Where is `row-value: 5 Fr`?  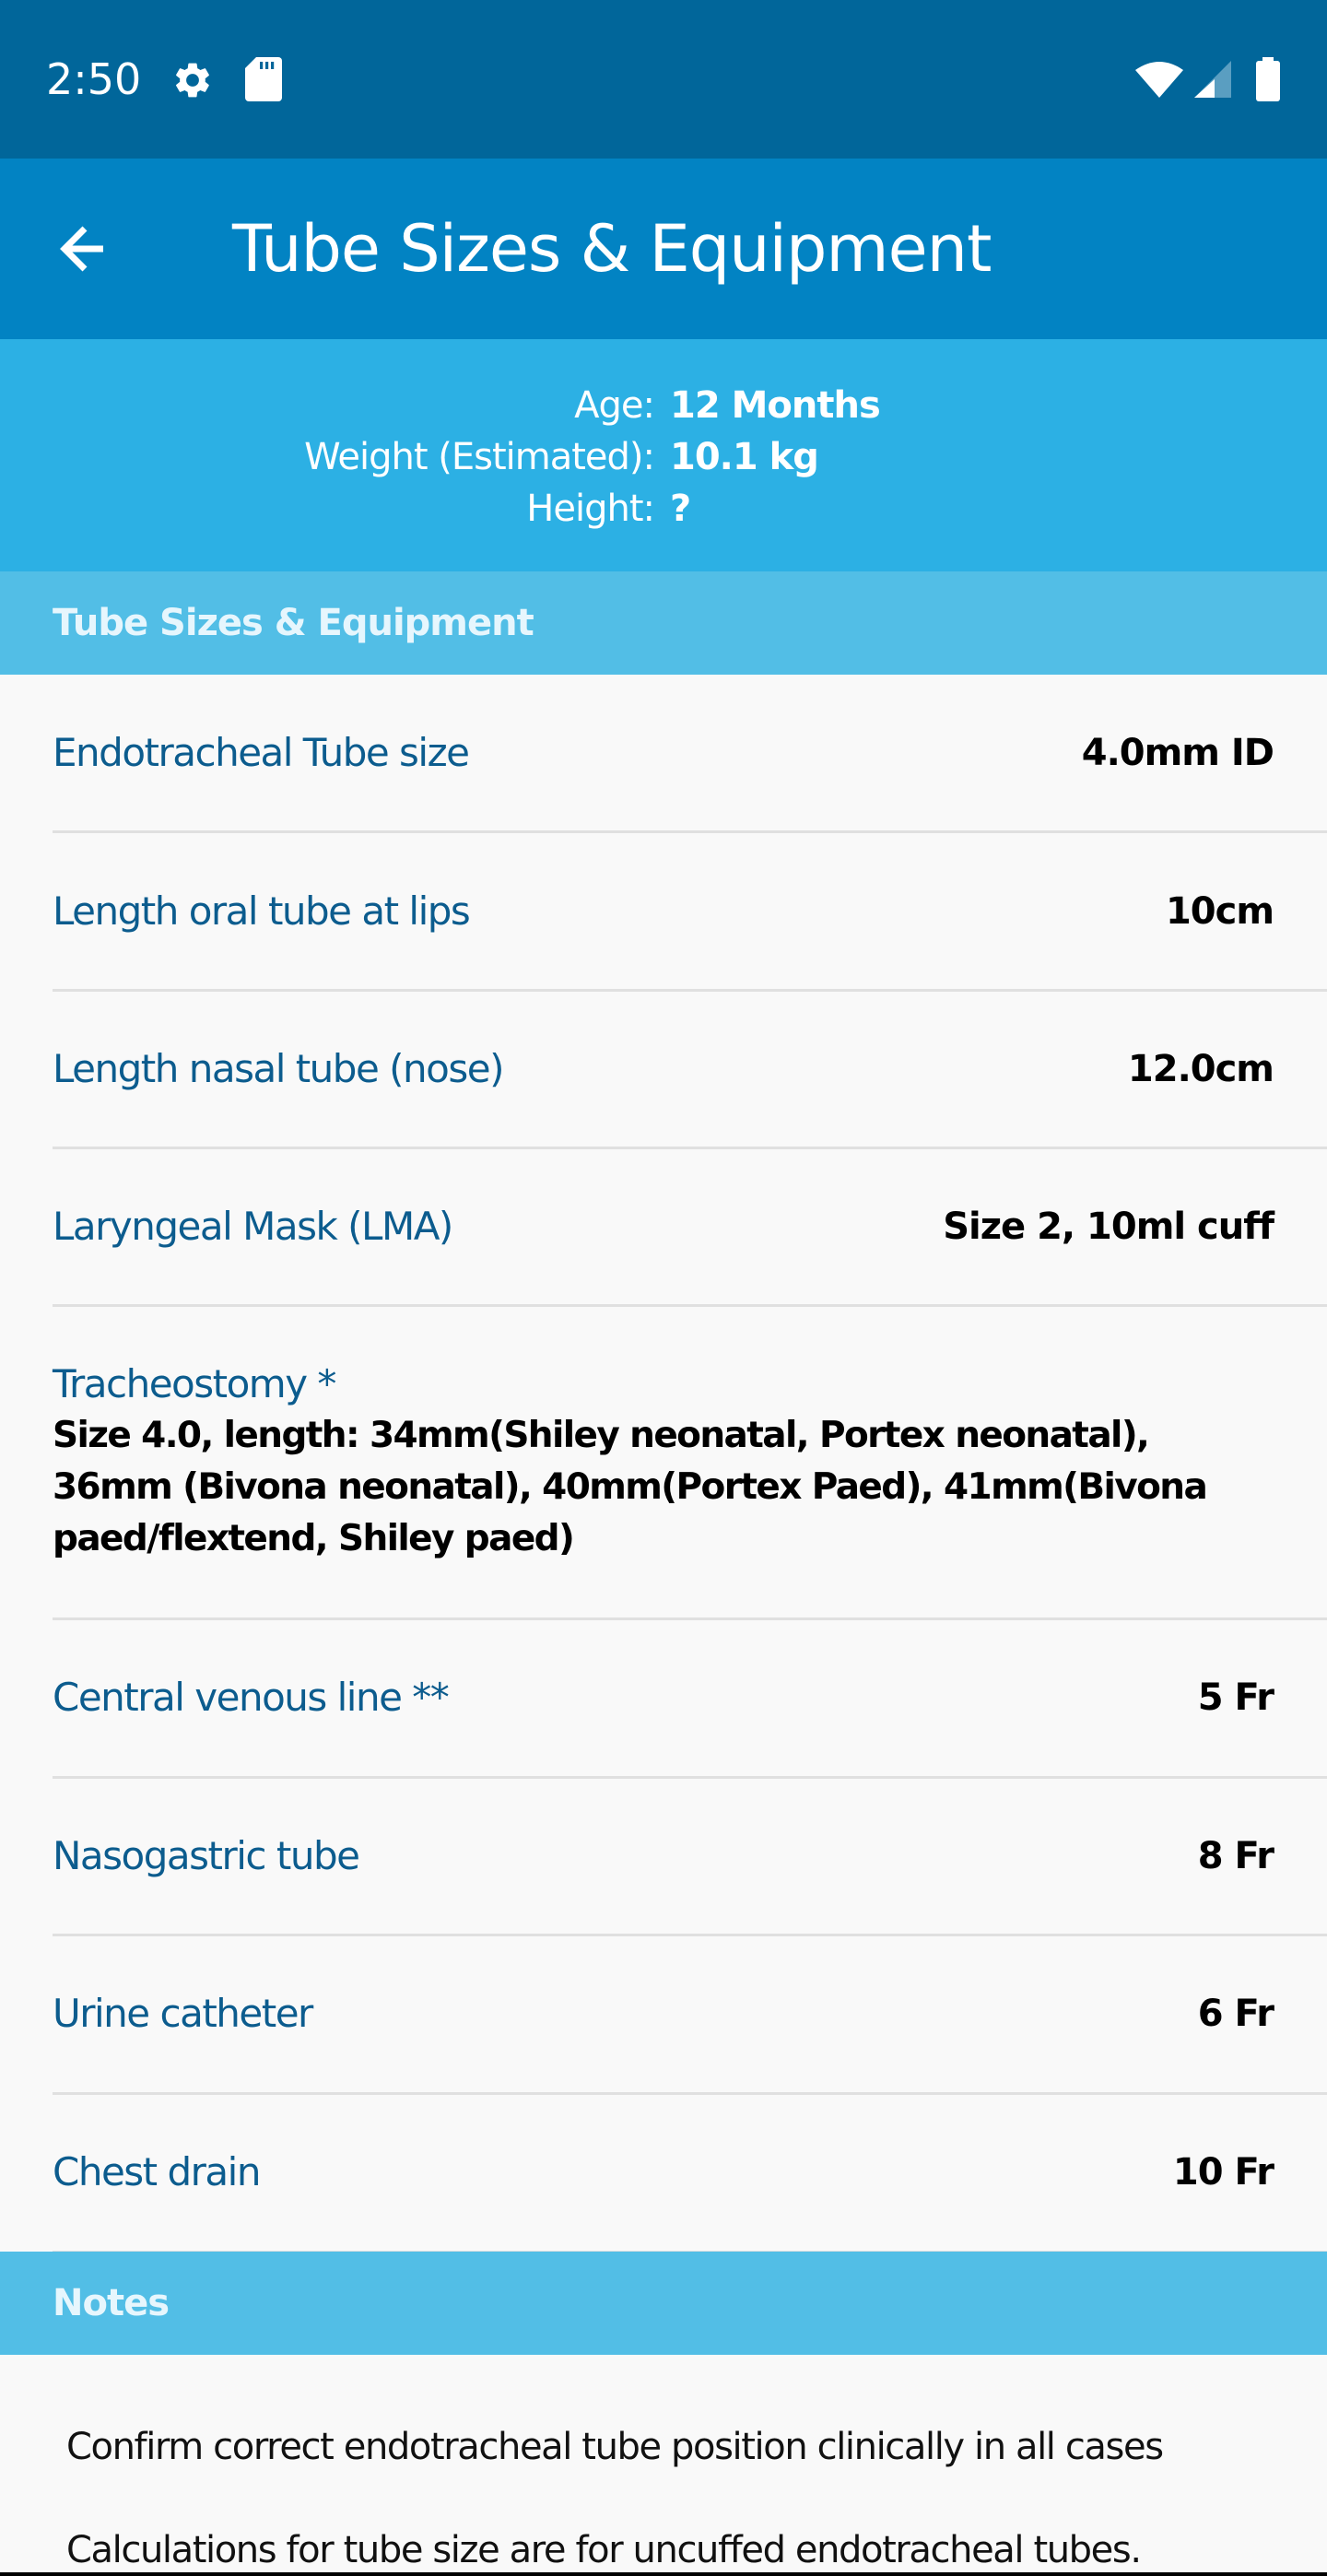
row-value: 5 Fr is located at coordinates (1235, 1697).